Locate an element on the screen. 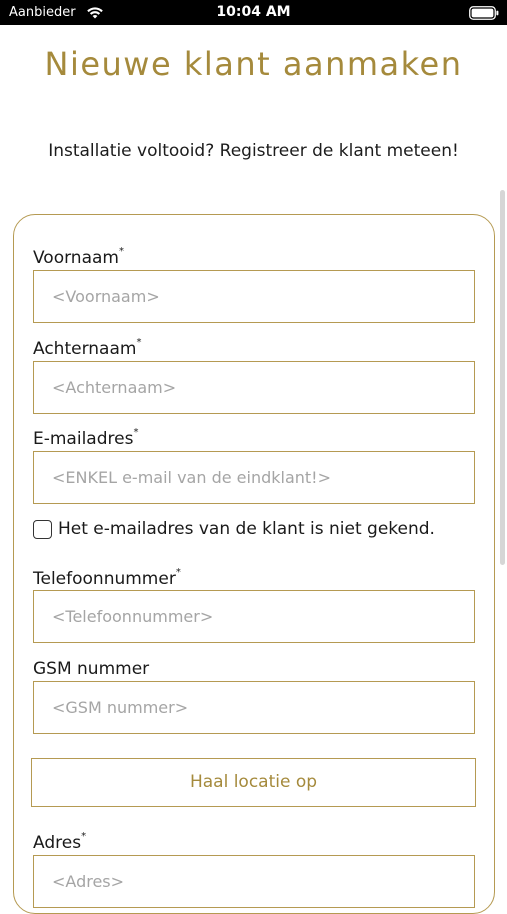  page-title: Nieuwe klant aanmaken is located at coordinates (253, 64).